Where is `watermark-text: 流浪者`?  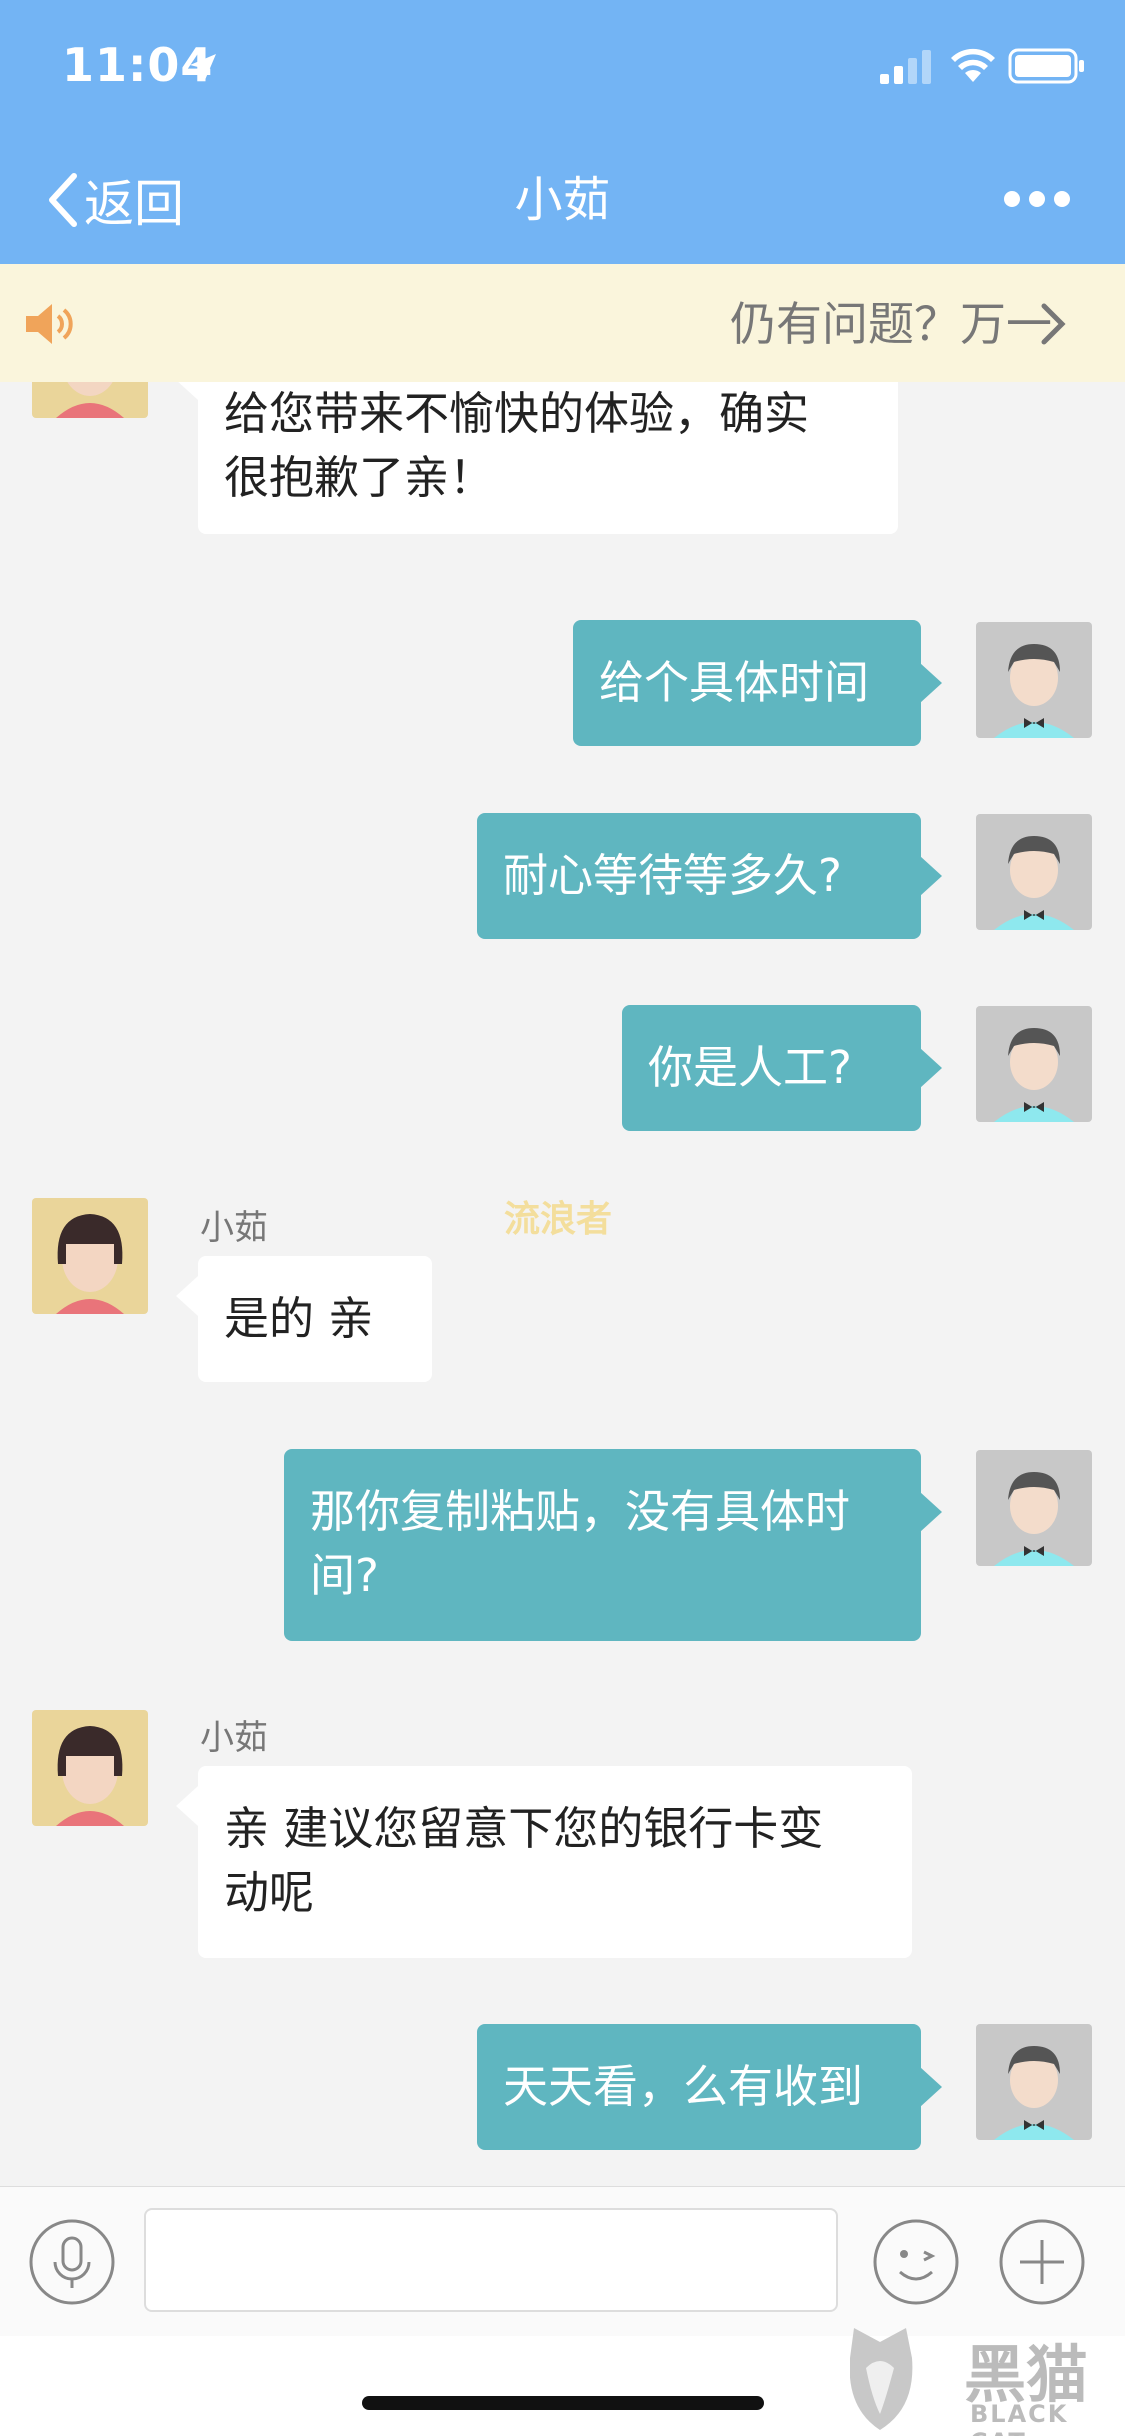
watermark-text: 流浪者 is located at coordinates (558, 1219).